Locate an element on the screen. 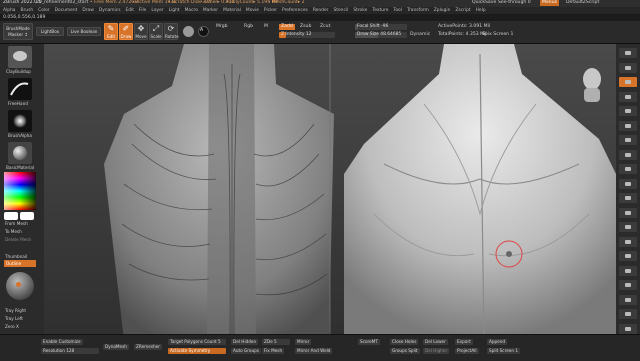 This screenshot has height=361, width=640. menu-item-light: Light is located at coordinates (174, 10).